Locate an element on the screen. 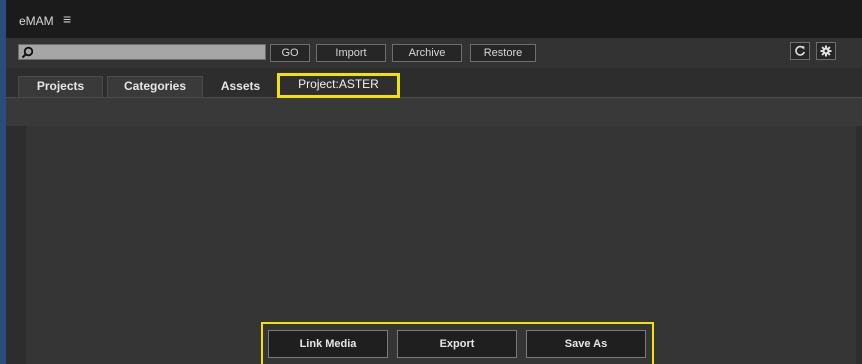 The image size is (862, 364). go-button: GO is located at coordinates (290, 53).